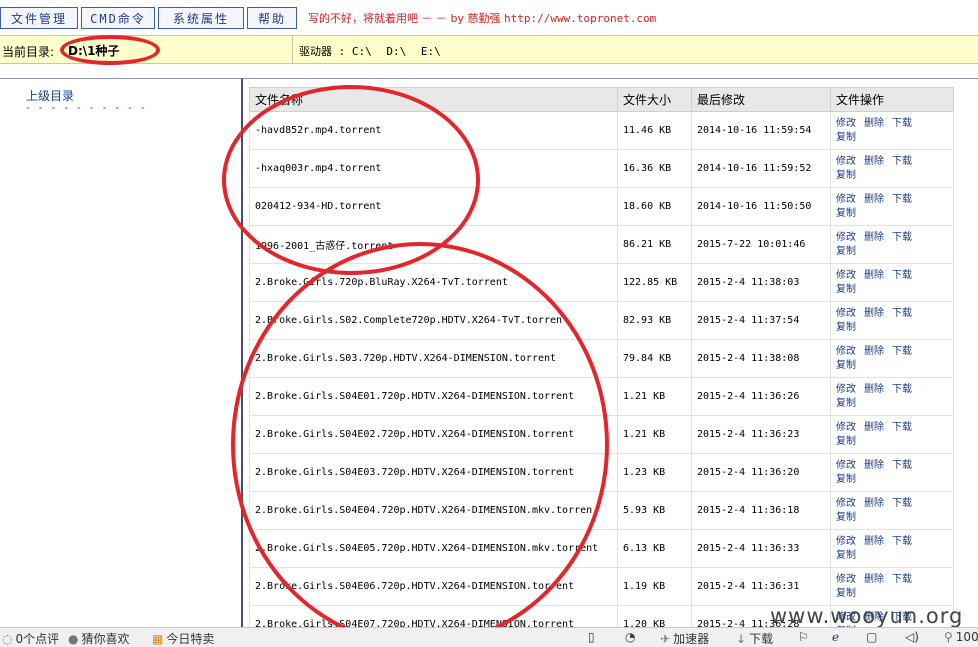  What do you see at coordinates (580, 18) in the screenshot?
I see `motto-url: http://www.topronet.com` at bounding box center [580, 18].